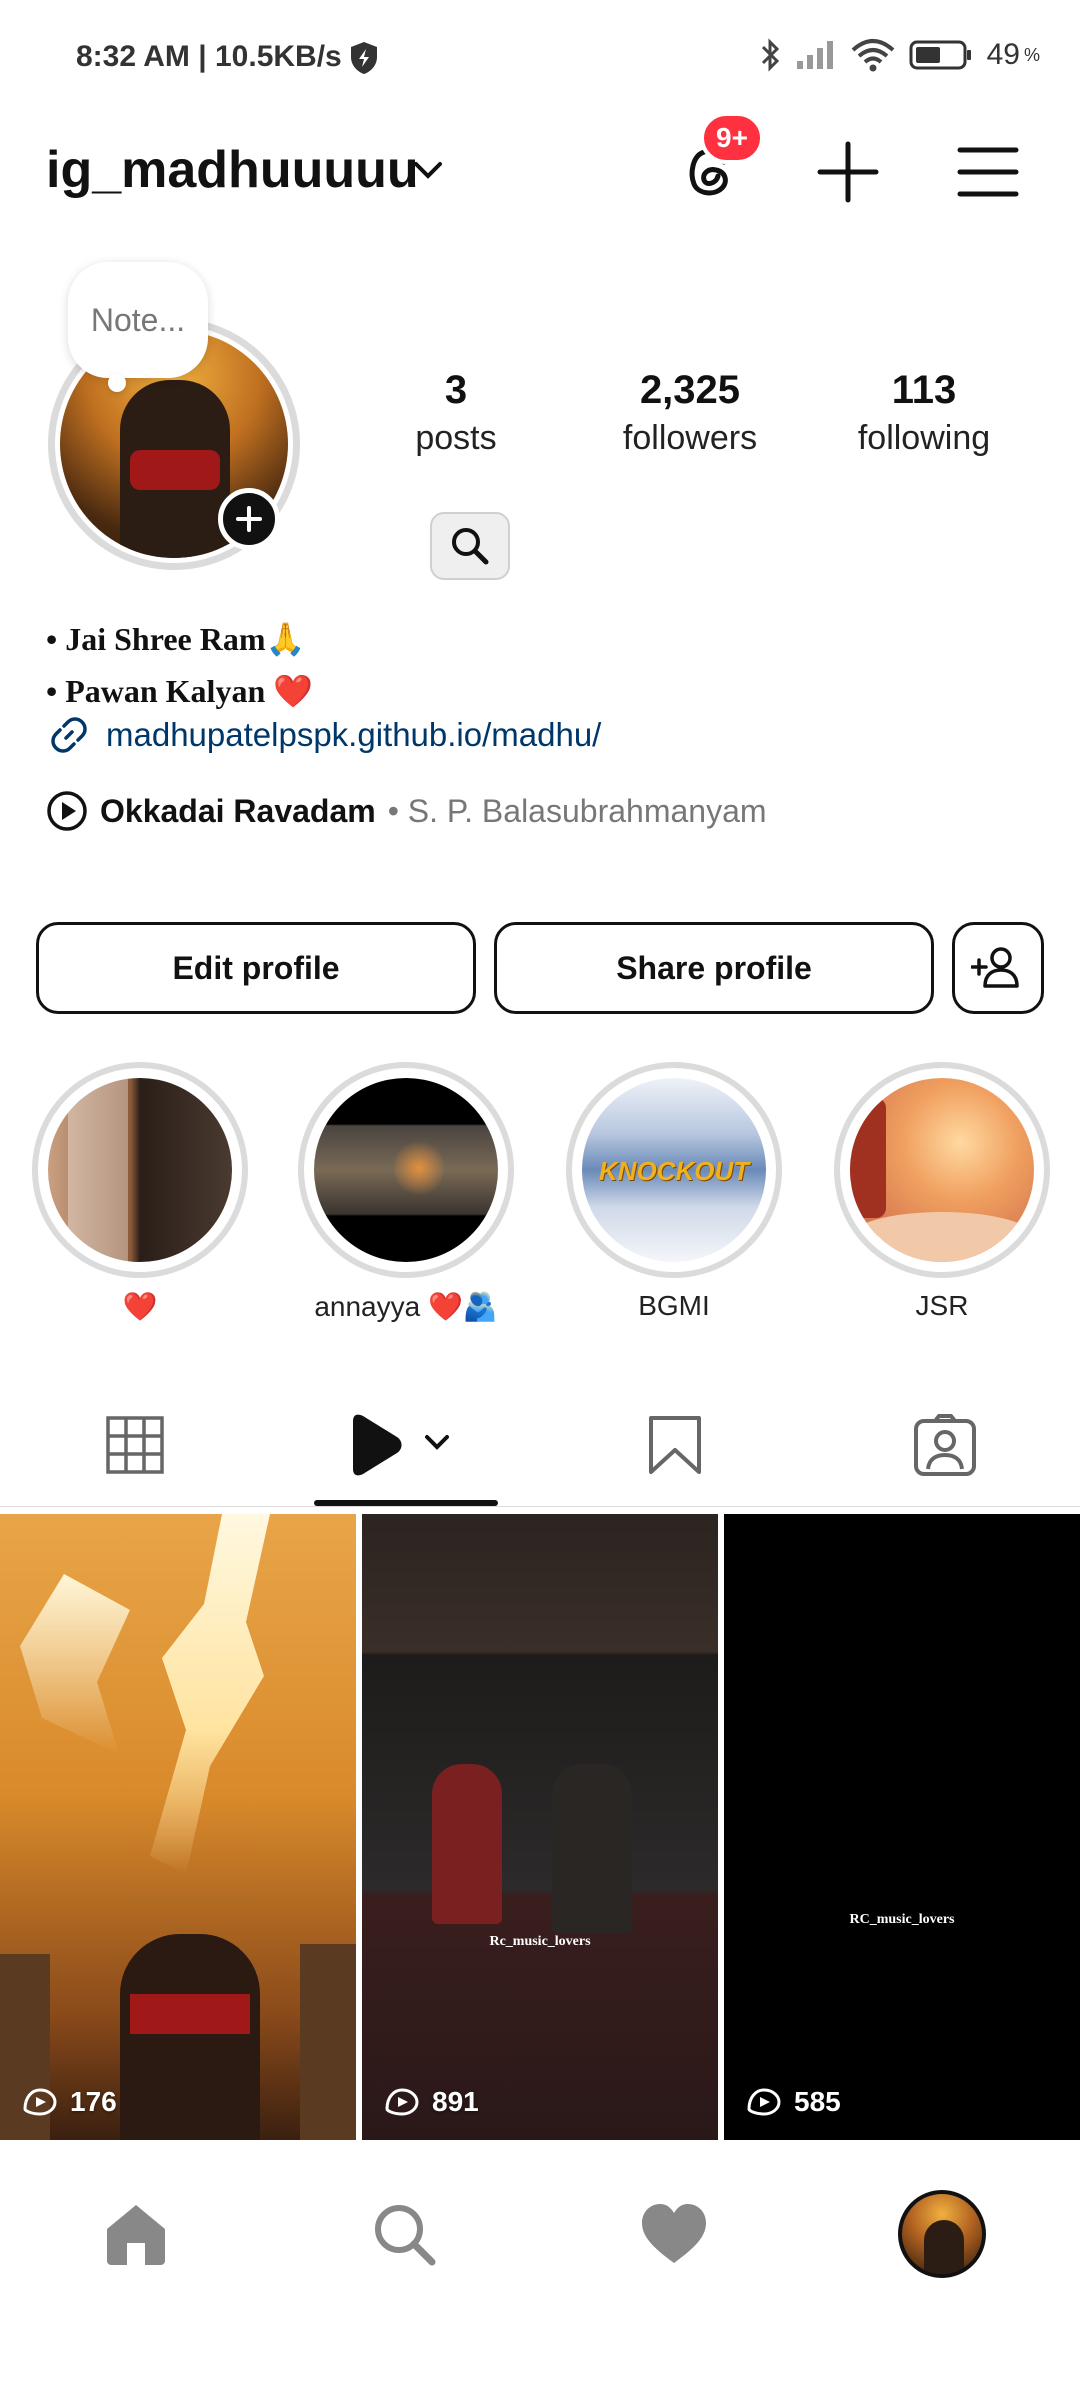 This screenshot has height=2400, width=1080. I want to click on reel-view-count: 176, so click(69, 2102).